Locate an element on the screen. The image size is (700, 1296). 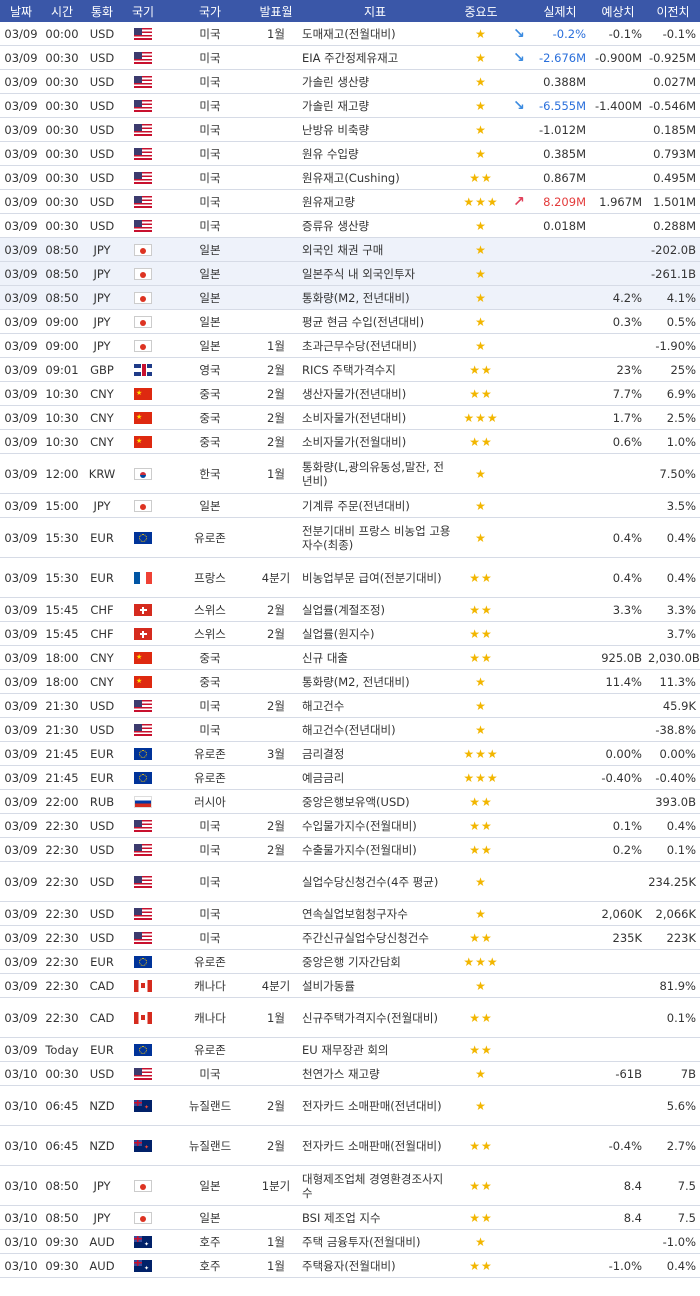
table-row: 03/09 22:30 USD 미국 실업수당신청건수(4주 평균) ★ 234.25K is located at coordinates (350, 881).